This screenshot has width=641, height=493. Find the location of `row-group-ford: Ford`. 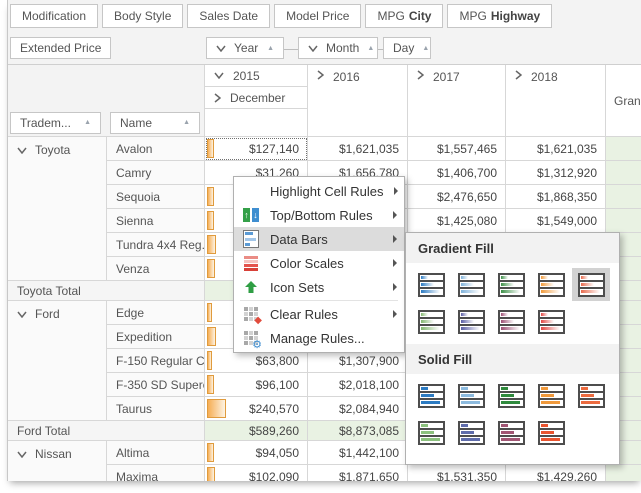

row-group-ford: Ford is located at coordinates (57, 361).